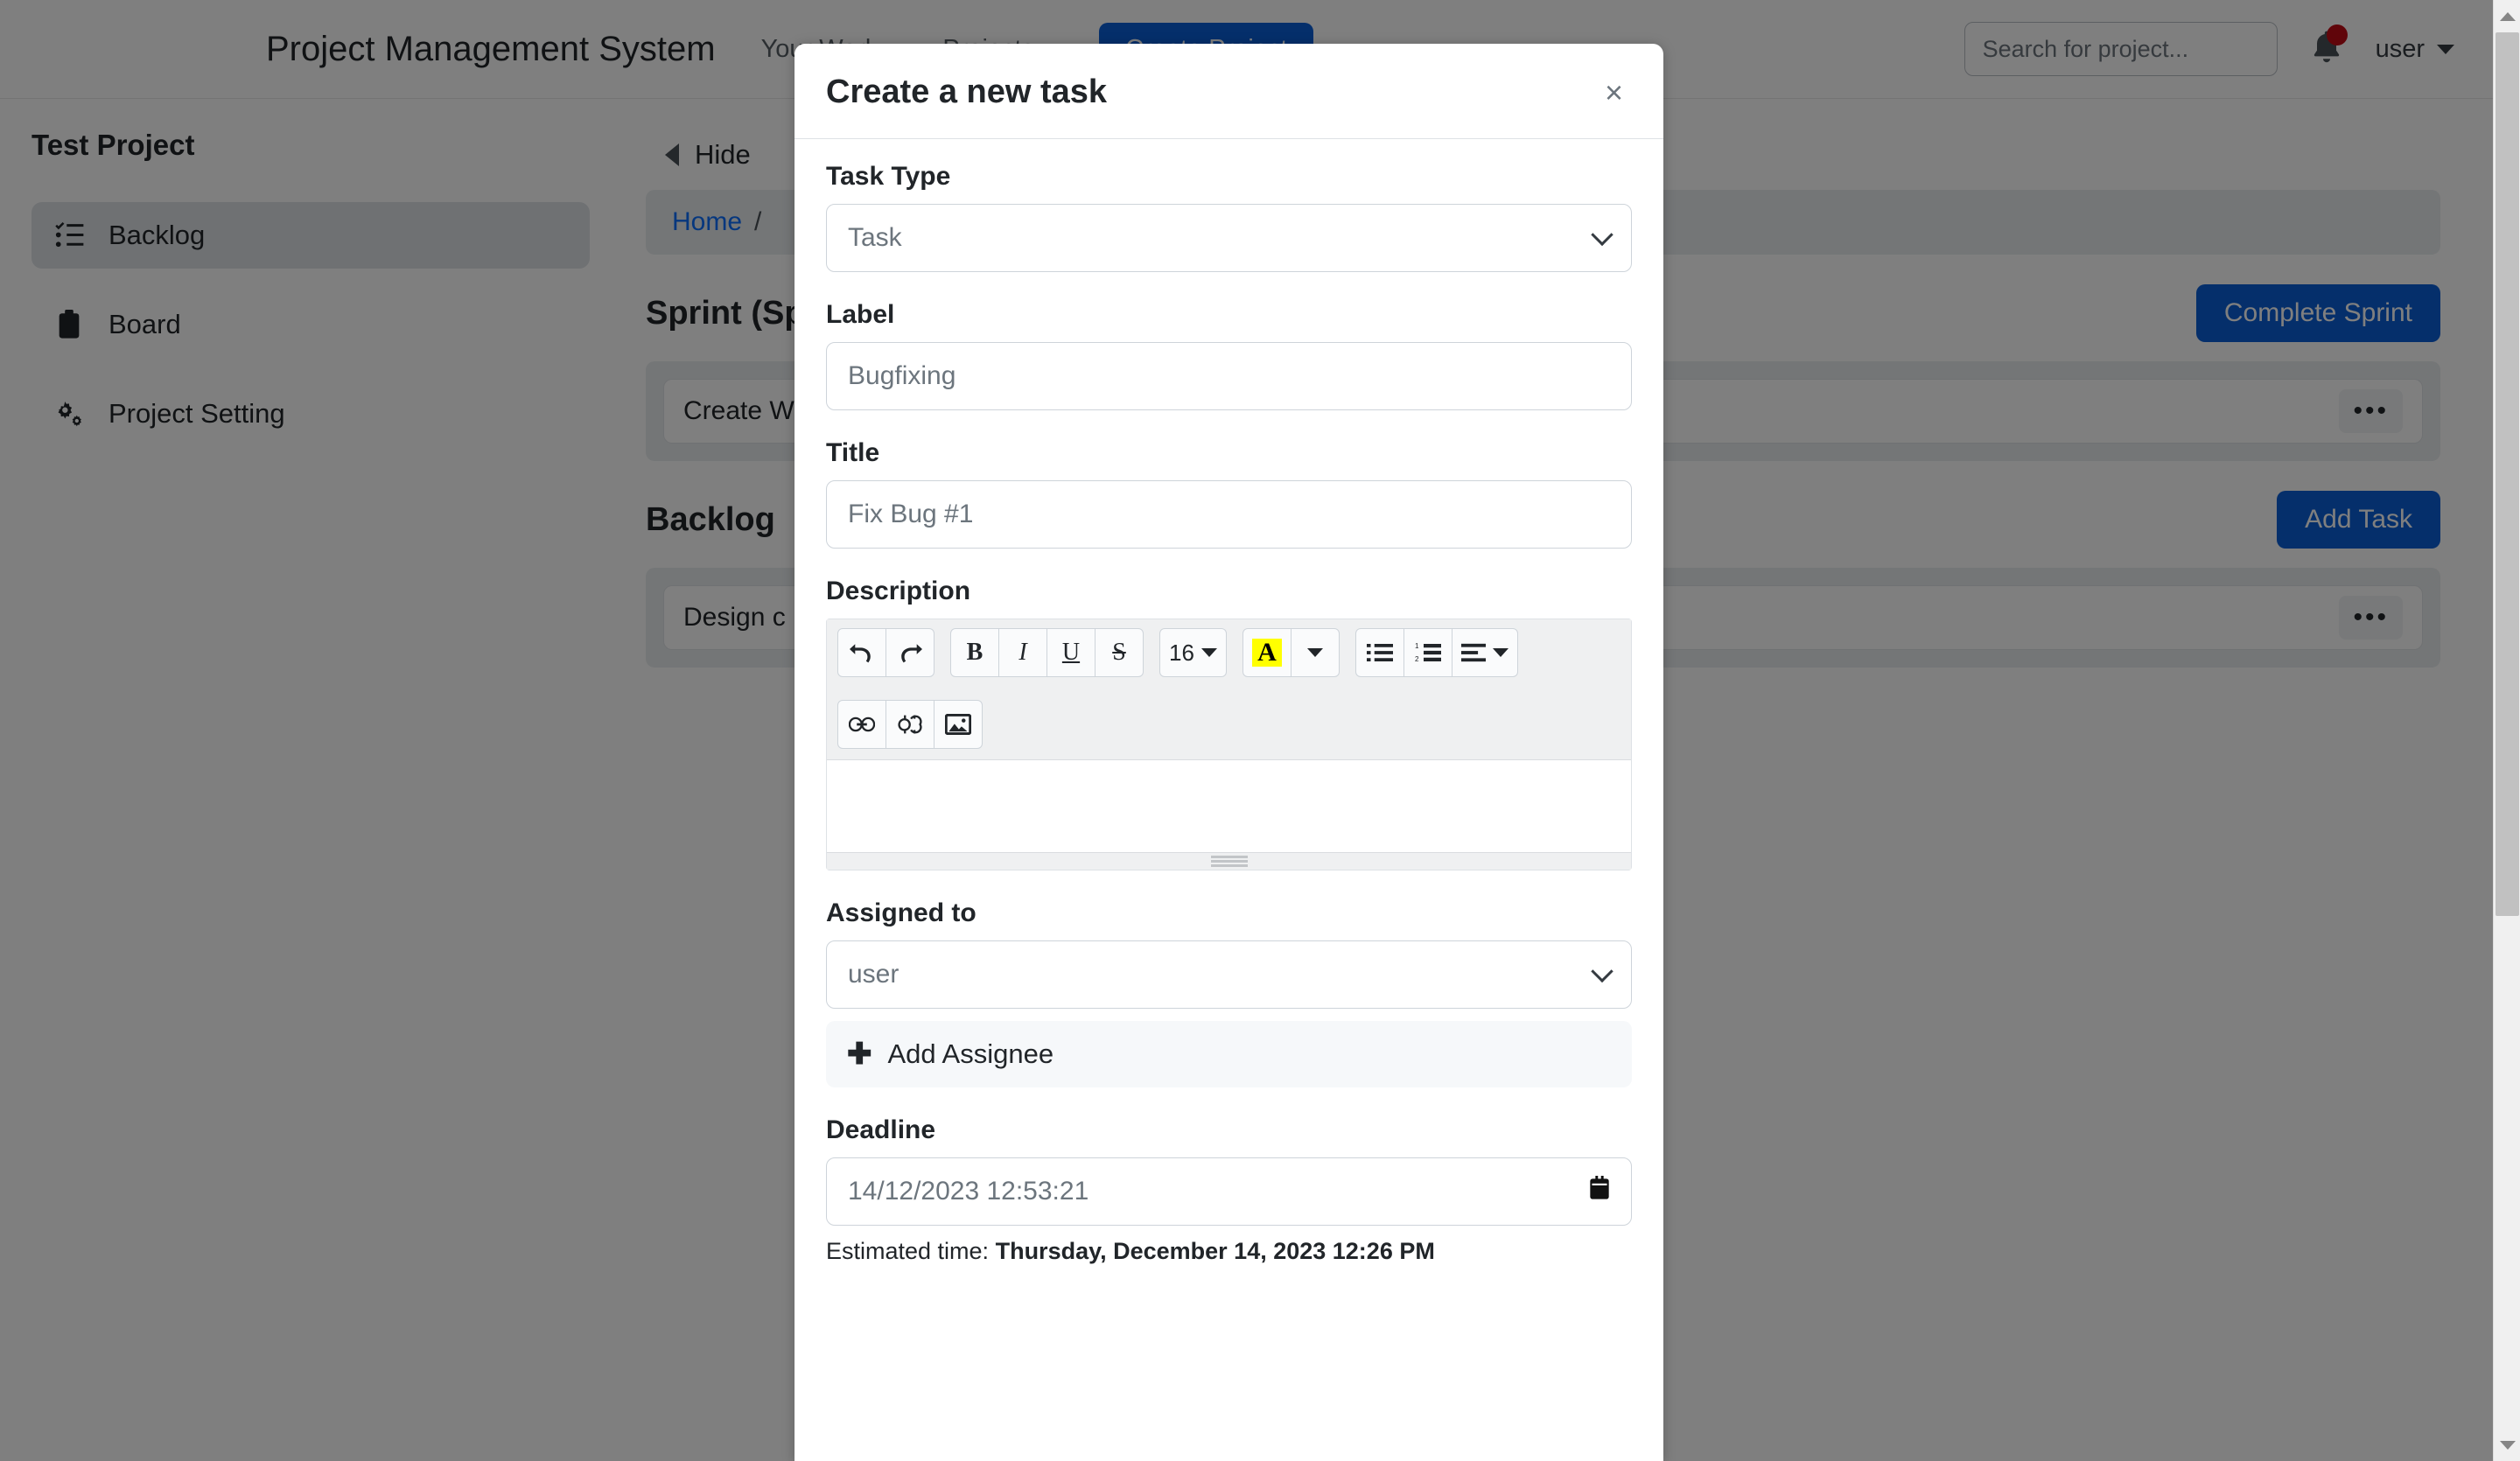 Image resolution: width=2520 pixels, height=1461 pixels. What do you see at coordinates (1228, 91) in the screenshot?
I see `modal-header: Create a new task ×` at bounding box center [1228, 91].